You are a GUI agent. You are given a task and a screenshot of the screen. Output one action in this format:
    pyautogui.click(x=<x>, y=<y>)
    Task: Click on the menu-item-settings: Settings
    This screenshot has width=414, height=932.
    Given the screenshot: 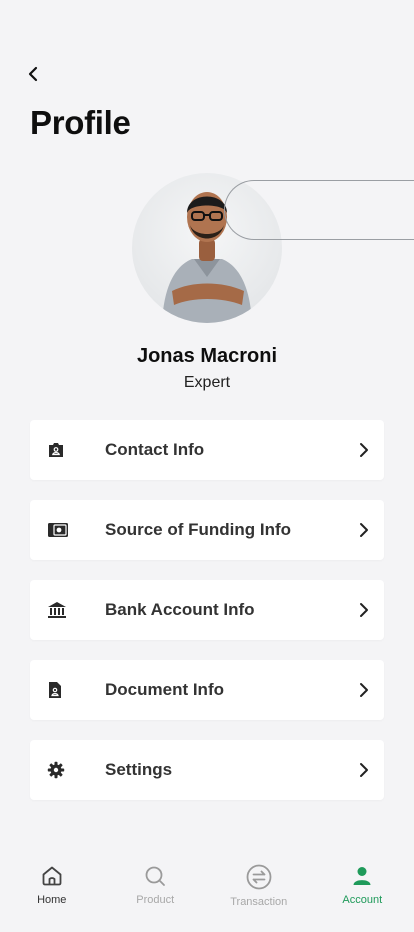 What is the action you would take?
    pyautogui.click(x=207, y=770)
    